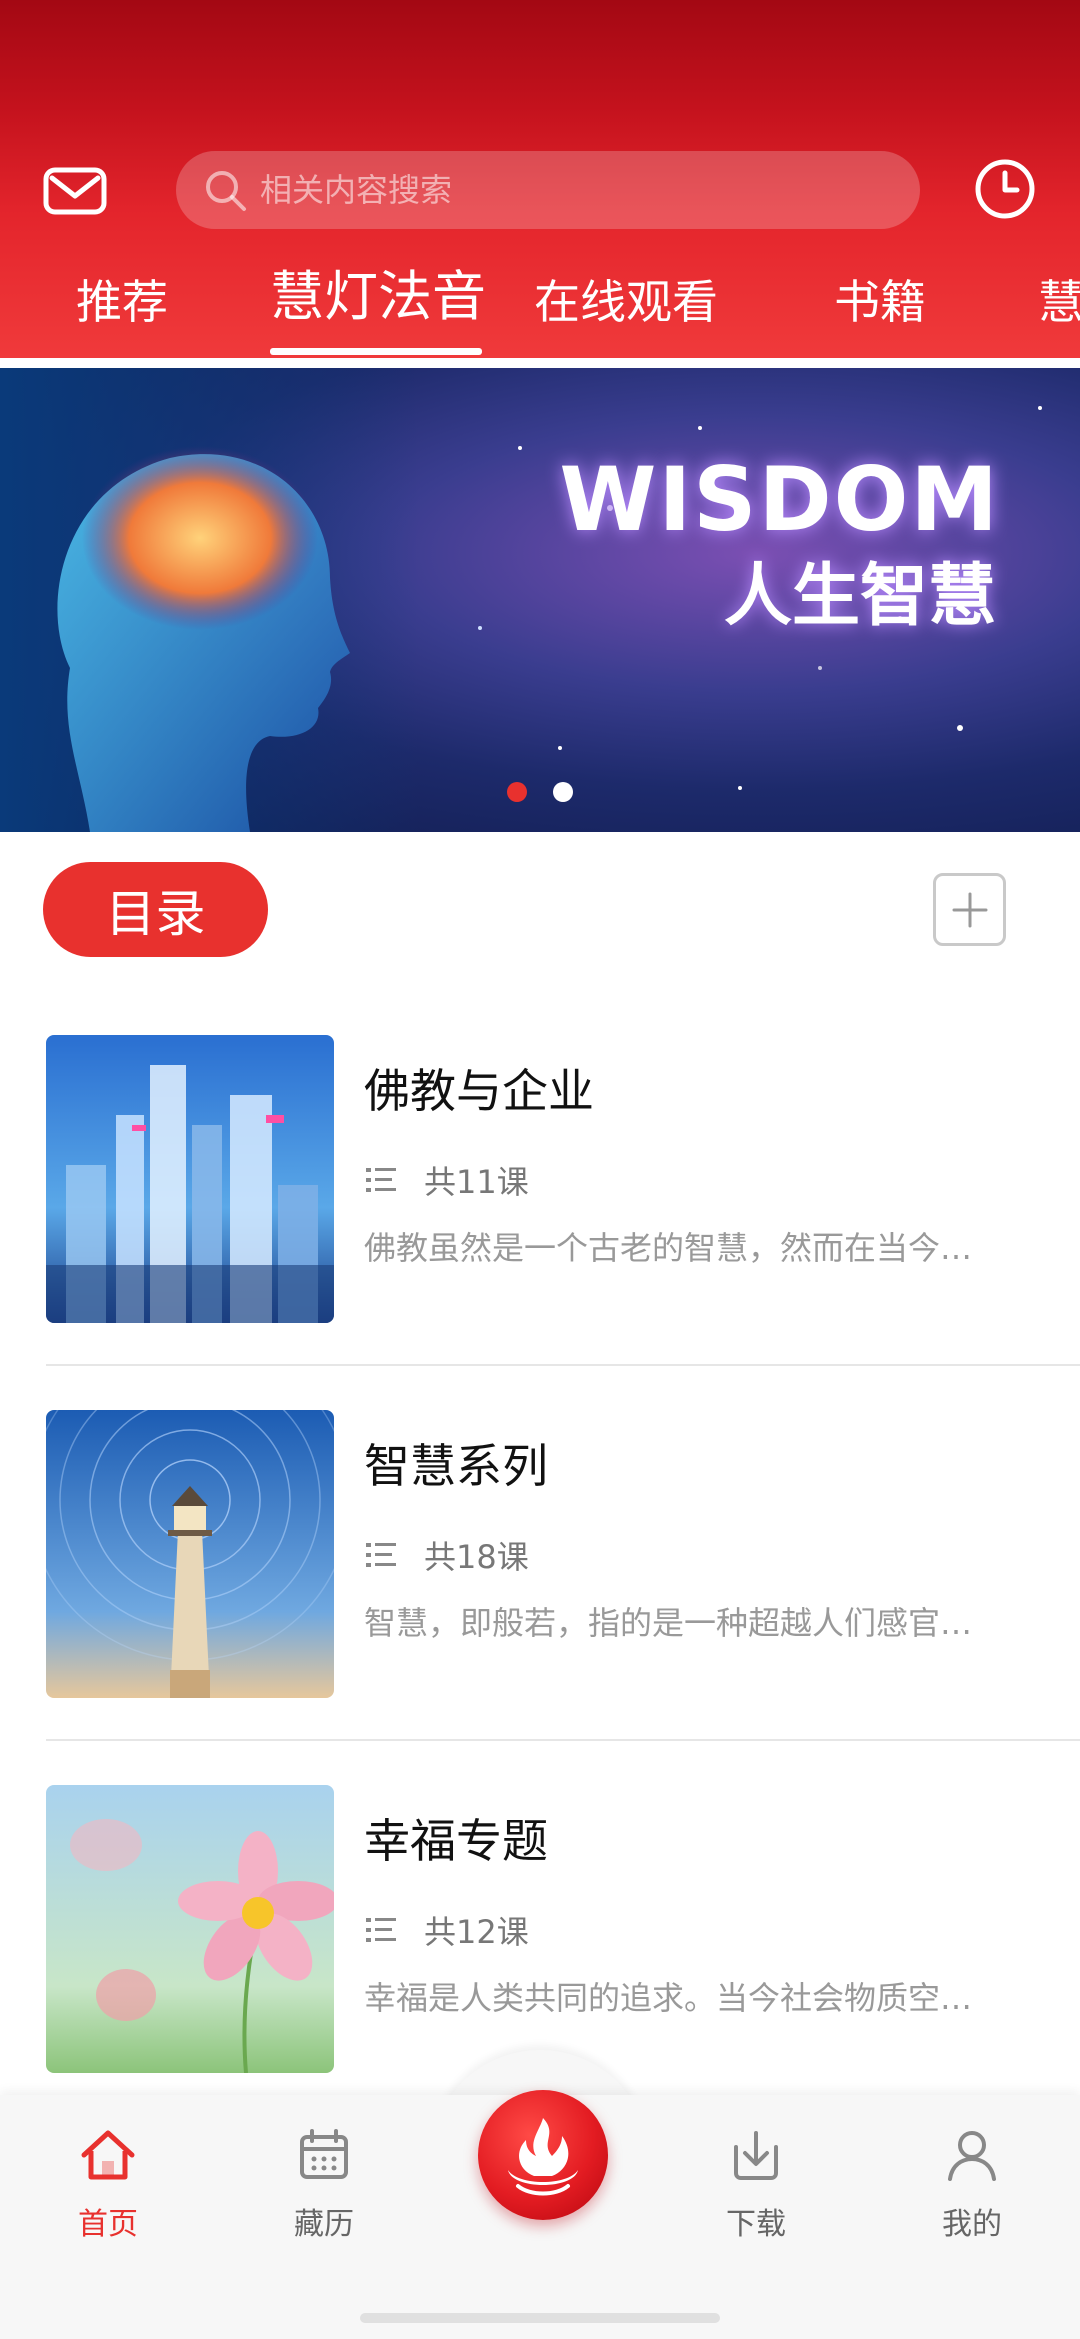 The height and width of the screenshot is (2339, 1080). I want to click on nav-profile: 我的, so click(972, 2184).